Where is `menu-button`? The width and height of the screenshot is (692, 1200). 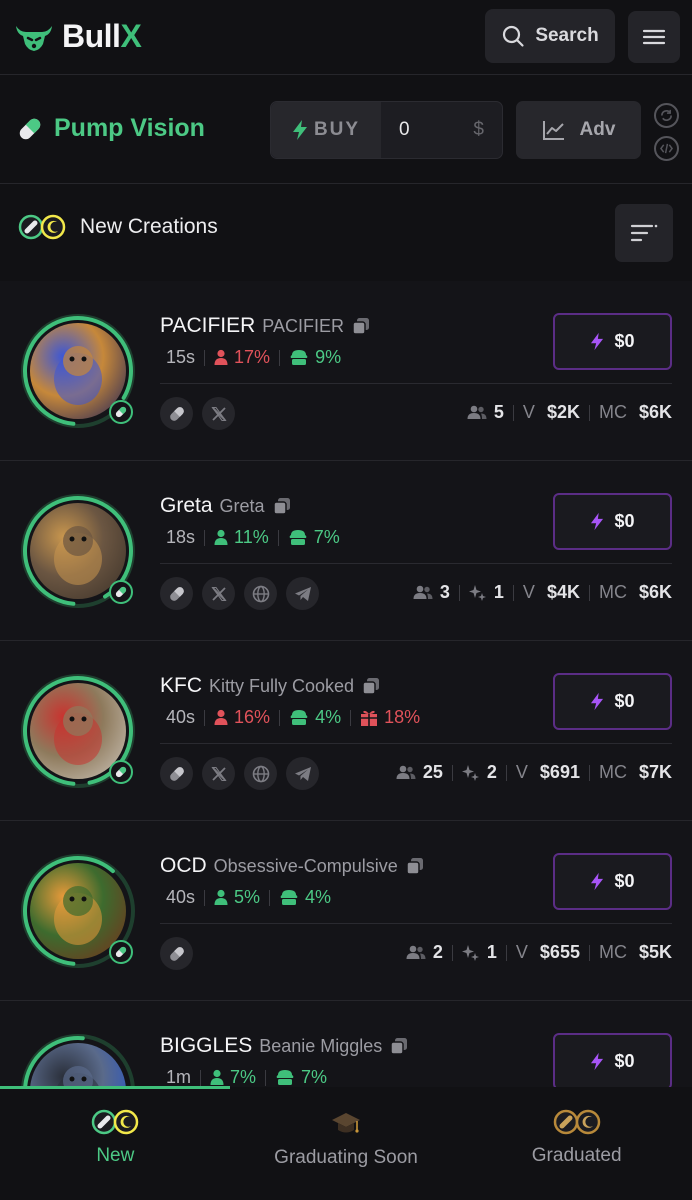
menu-button is located at coordinates (654, 37).